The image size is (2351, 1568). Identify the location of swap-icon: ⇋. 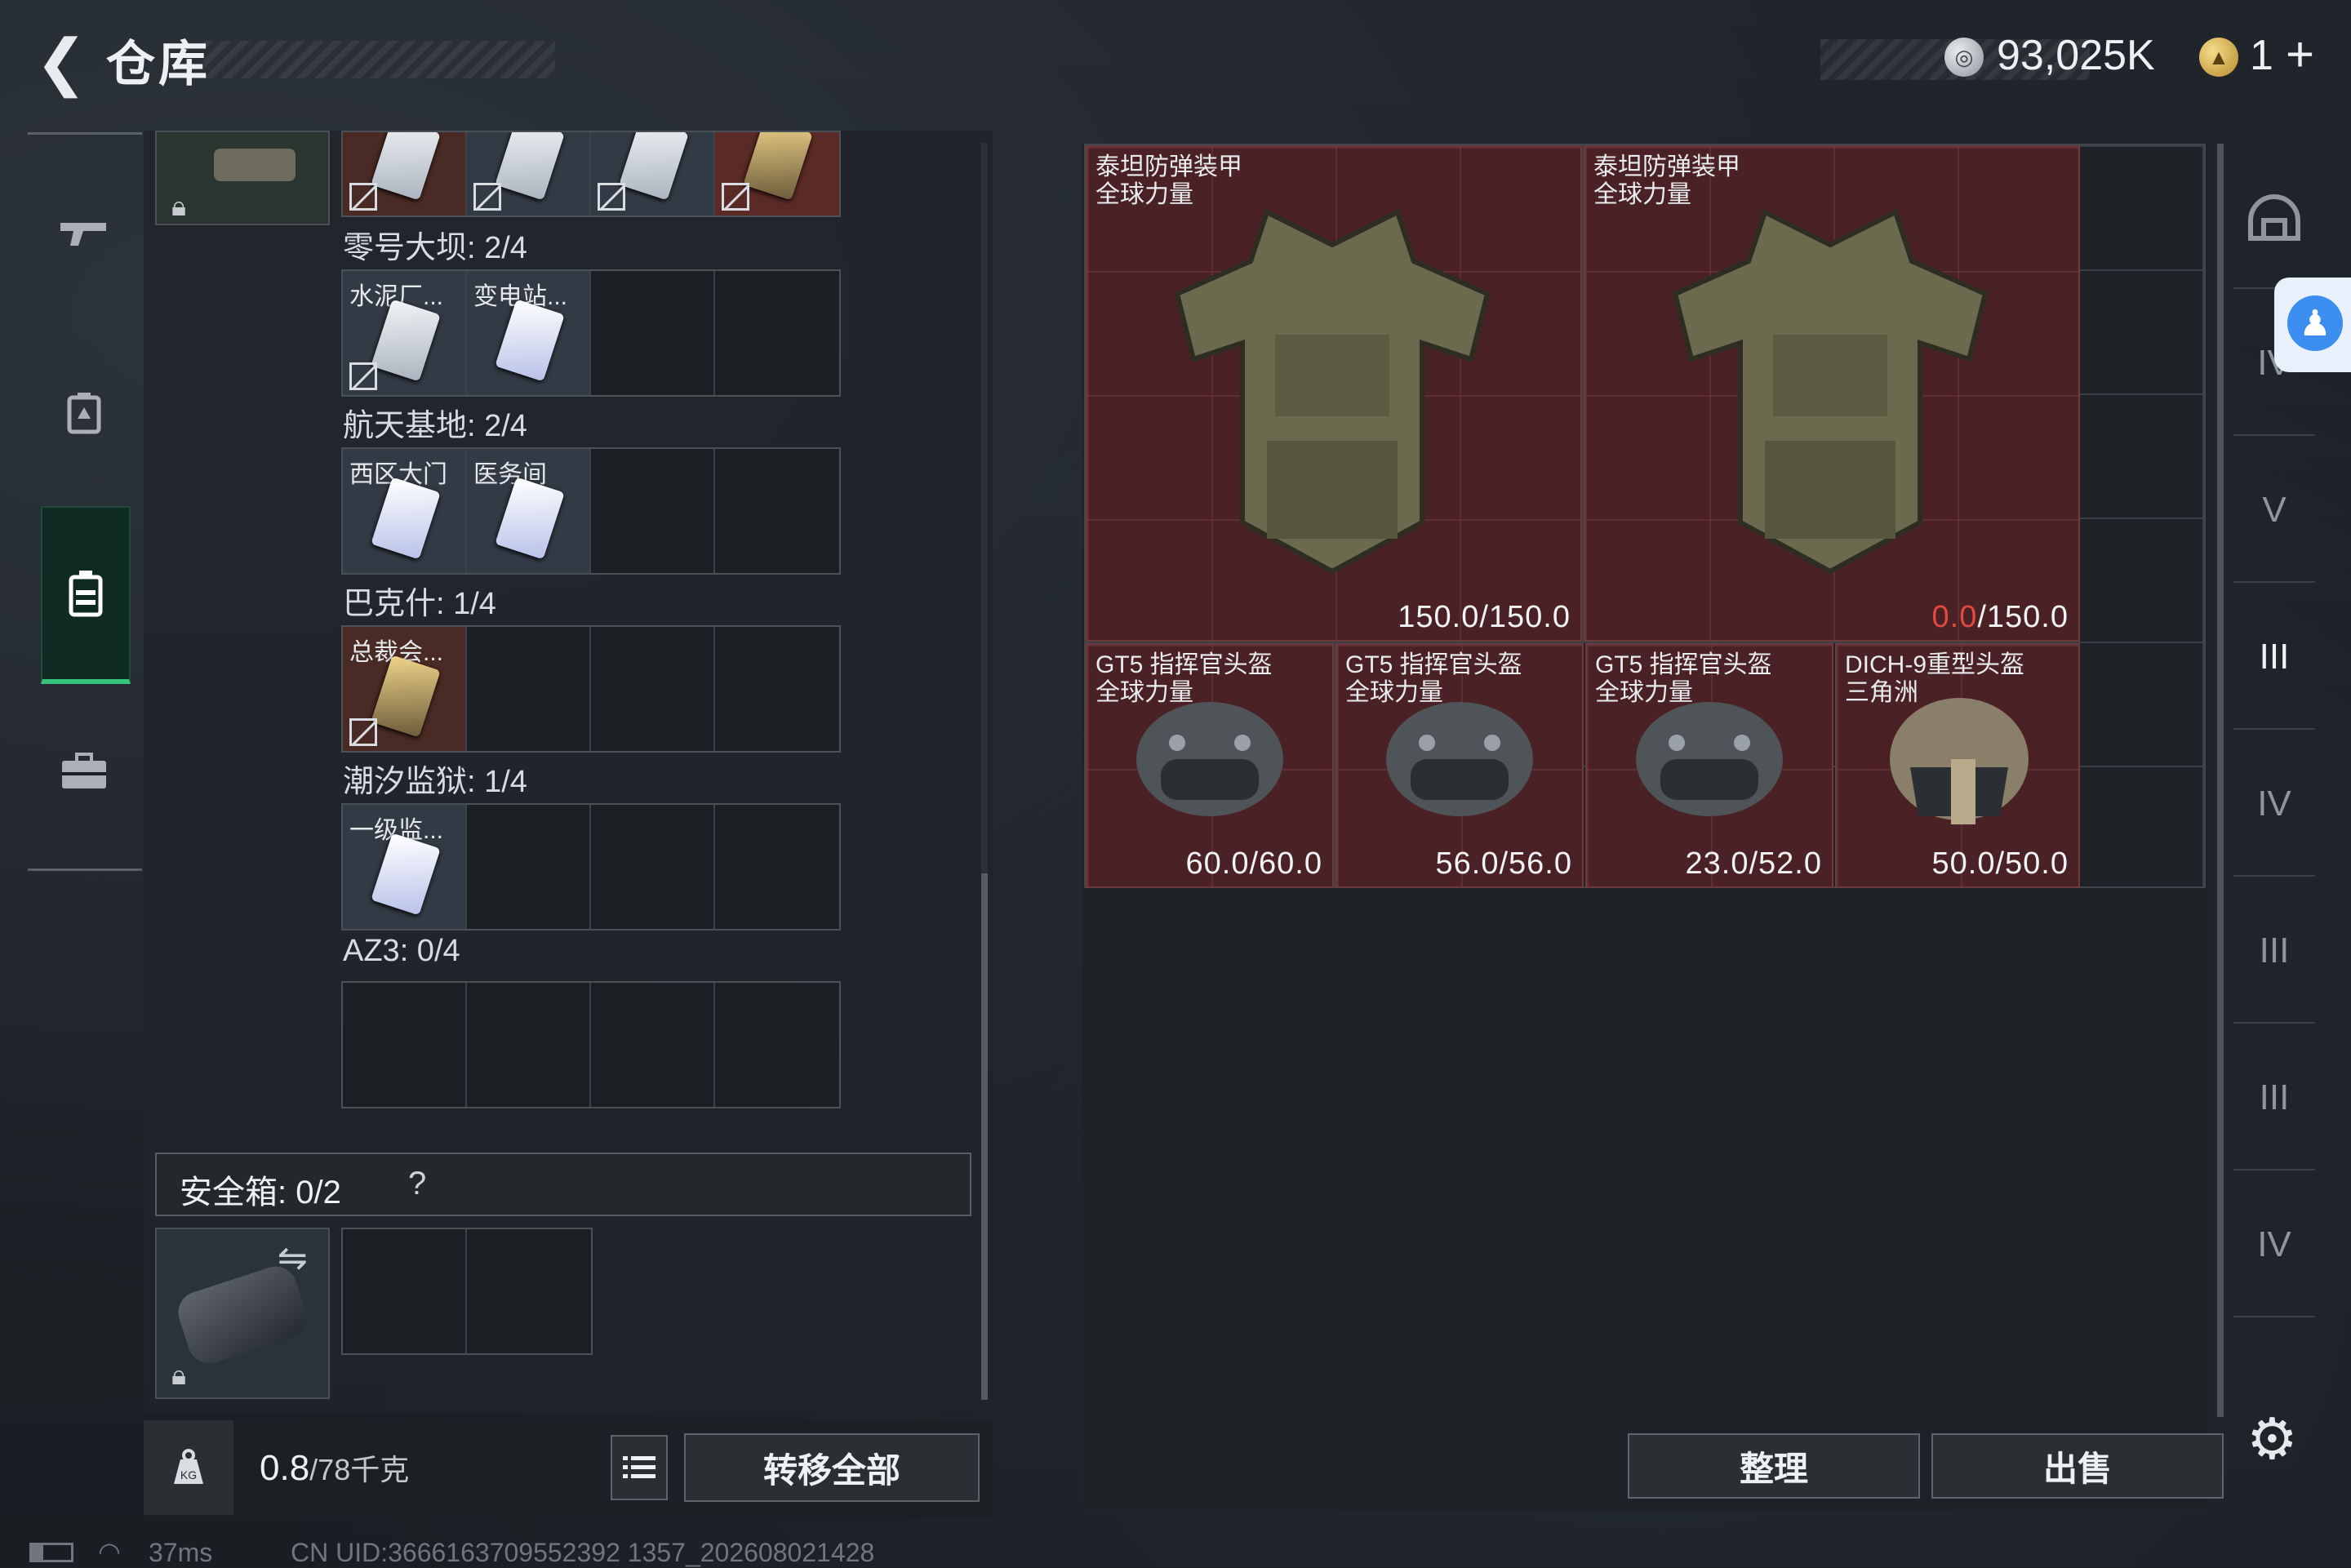
(293, 1258).